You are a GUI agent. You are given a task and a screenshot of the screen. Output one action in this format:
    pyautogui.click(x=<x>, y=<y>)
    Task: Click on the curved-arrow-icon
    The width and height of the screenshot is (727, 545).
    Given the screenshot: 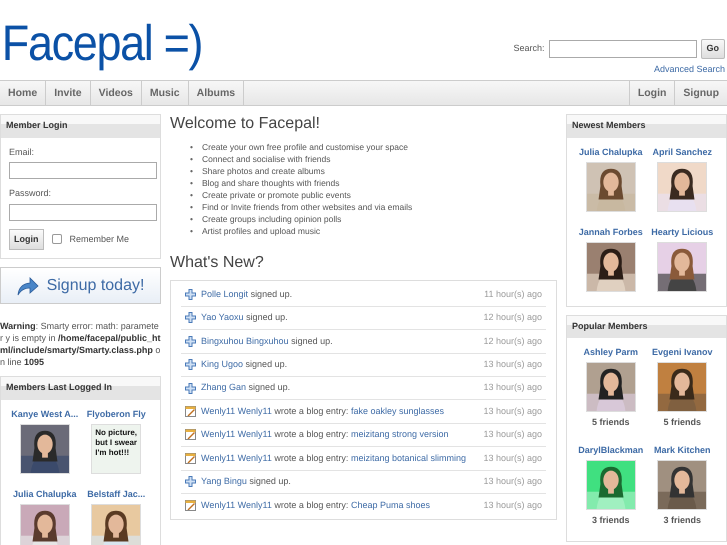 What is the action you would take?
    pyautogui.click(x=27, y=286)
    